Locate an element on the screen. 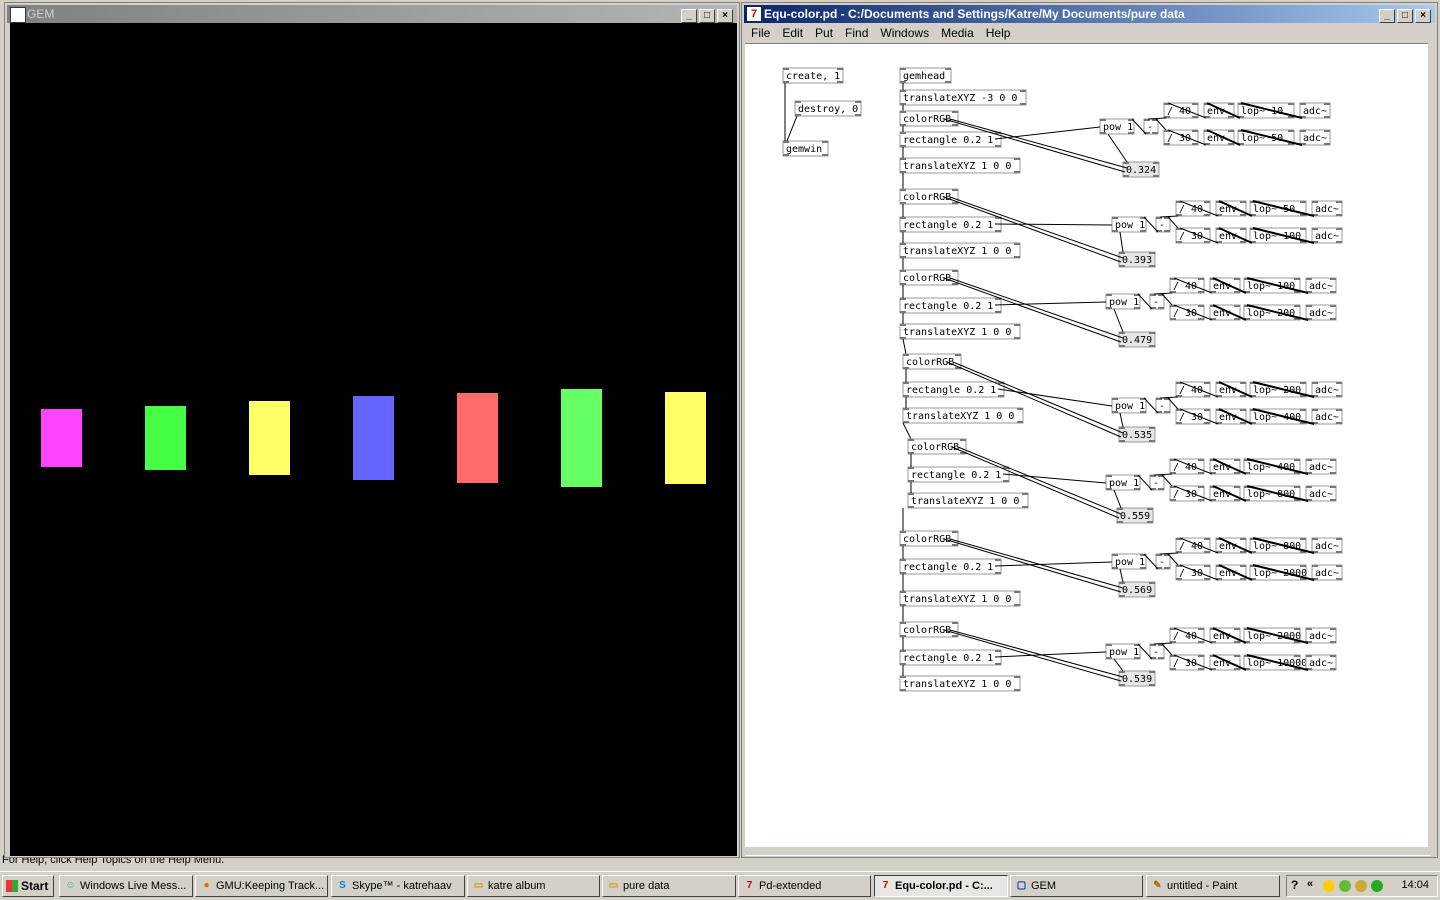 This screenshot has width=1440, height=900. network-tray-icon is located at coordinates (1345, 886).